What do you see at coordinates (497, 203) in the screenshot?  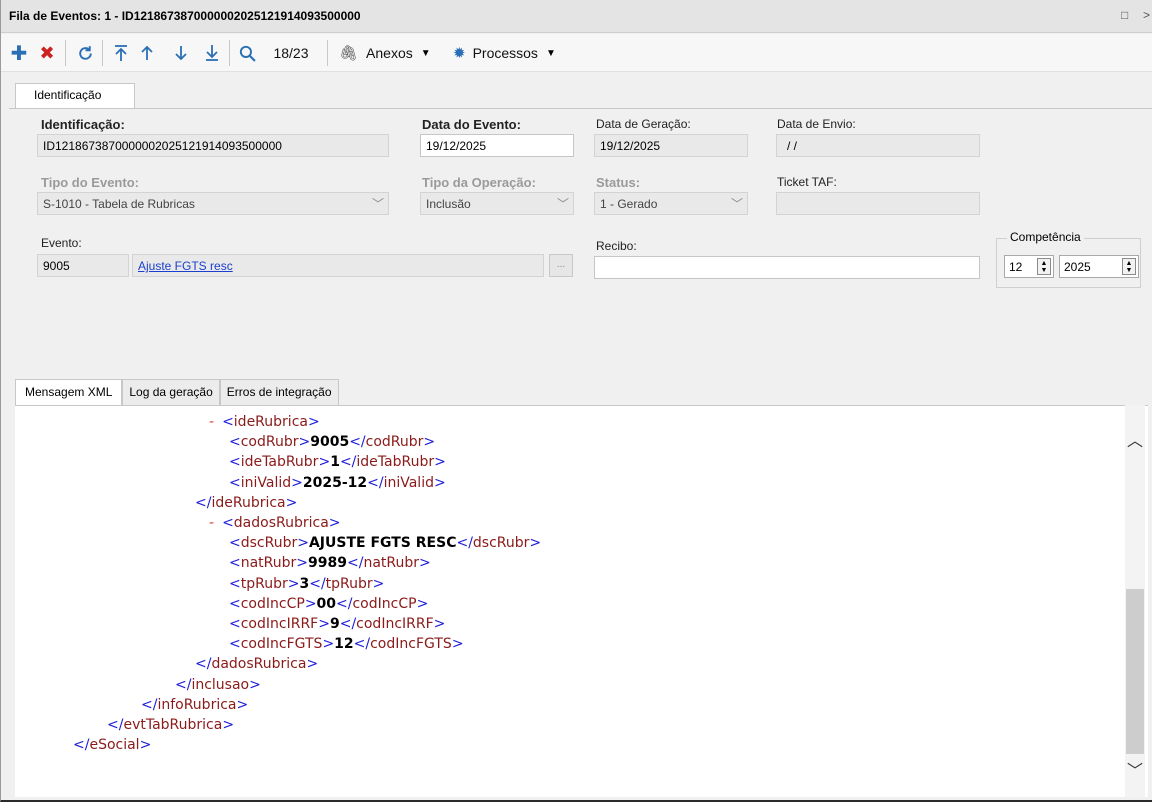 I see `tipo-operacao-select: Inclusão ﹀` at bounding box center [497, 203].